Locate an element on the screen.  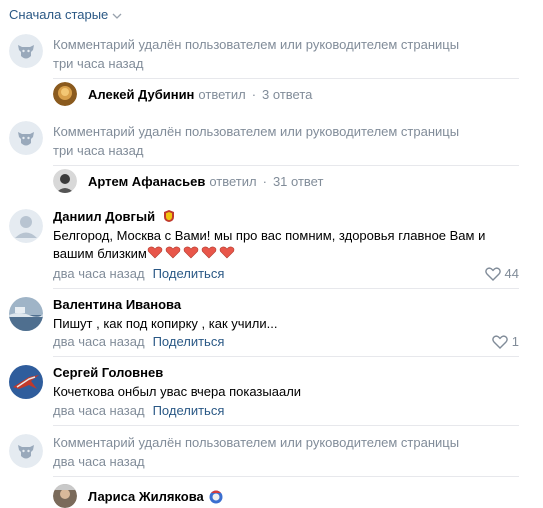
sort-label: Сначала старые is located at coordinates (59, 14).